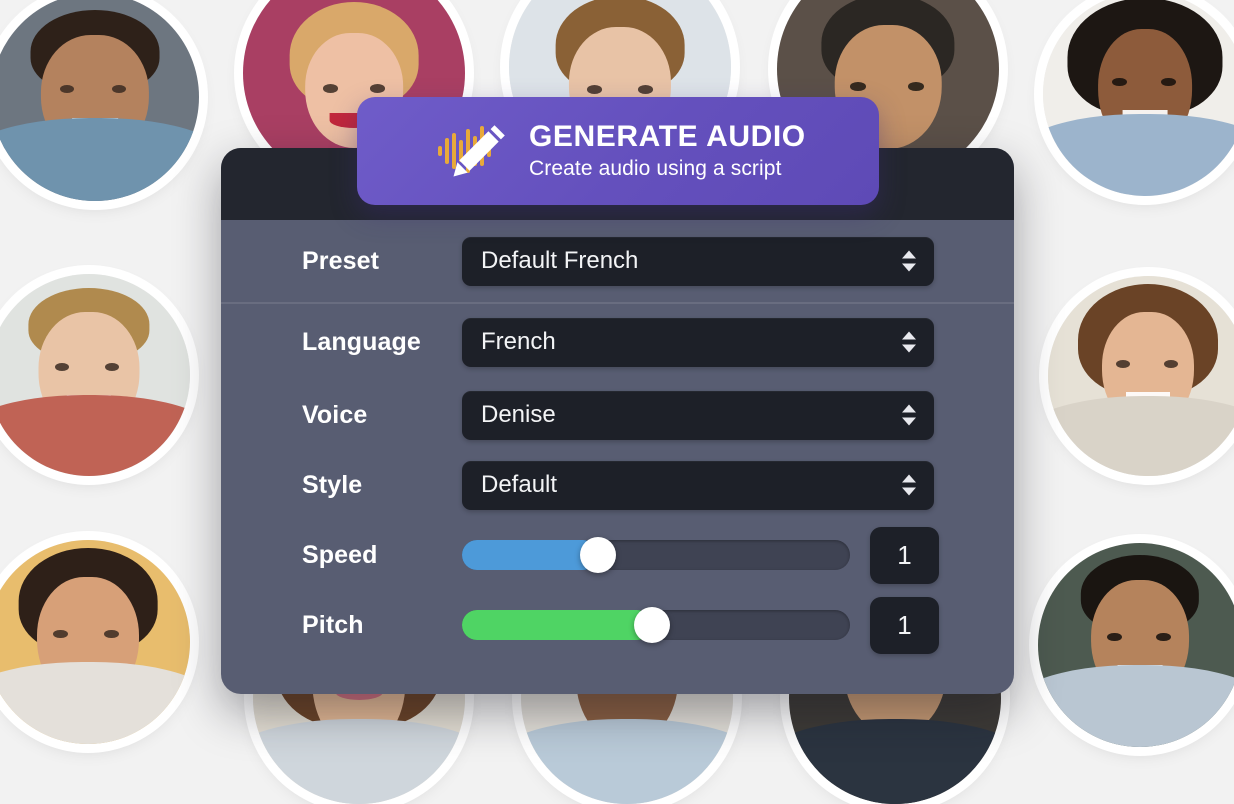 The height and width of the screenshot is (804, 1234). I want to click on preset-label: Preset, so click(341, 260).